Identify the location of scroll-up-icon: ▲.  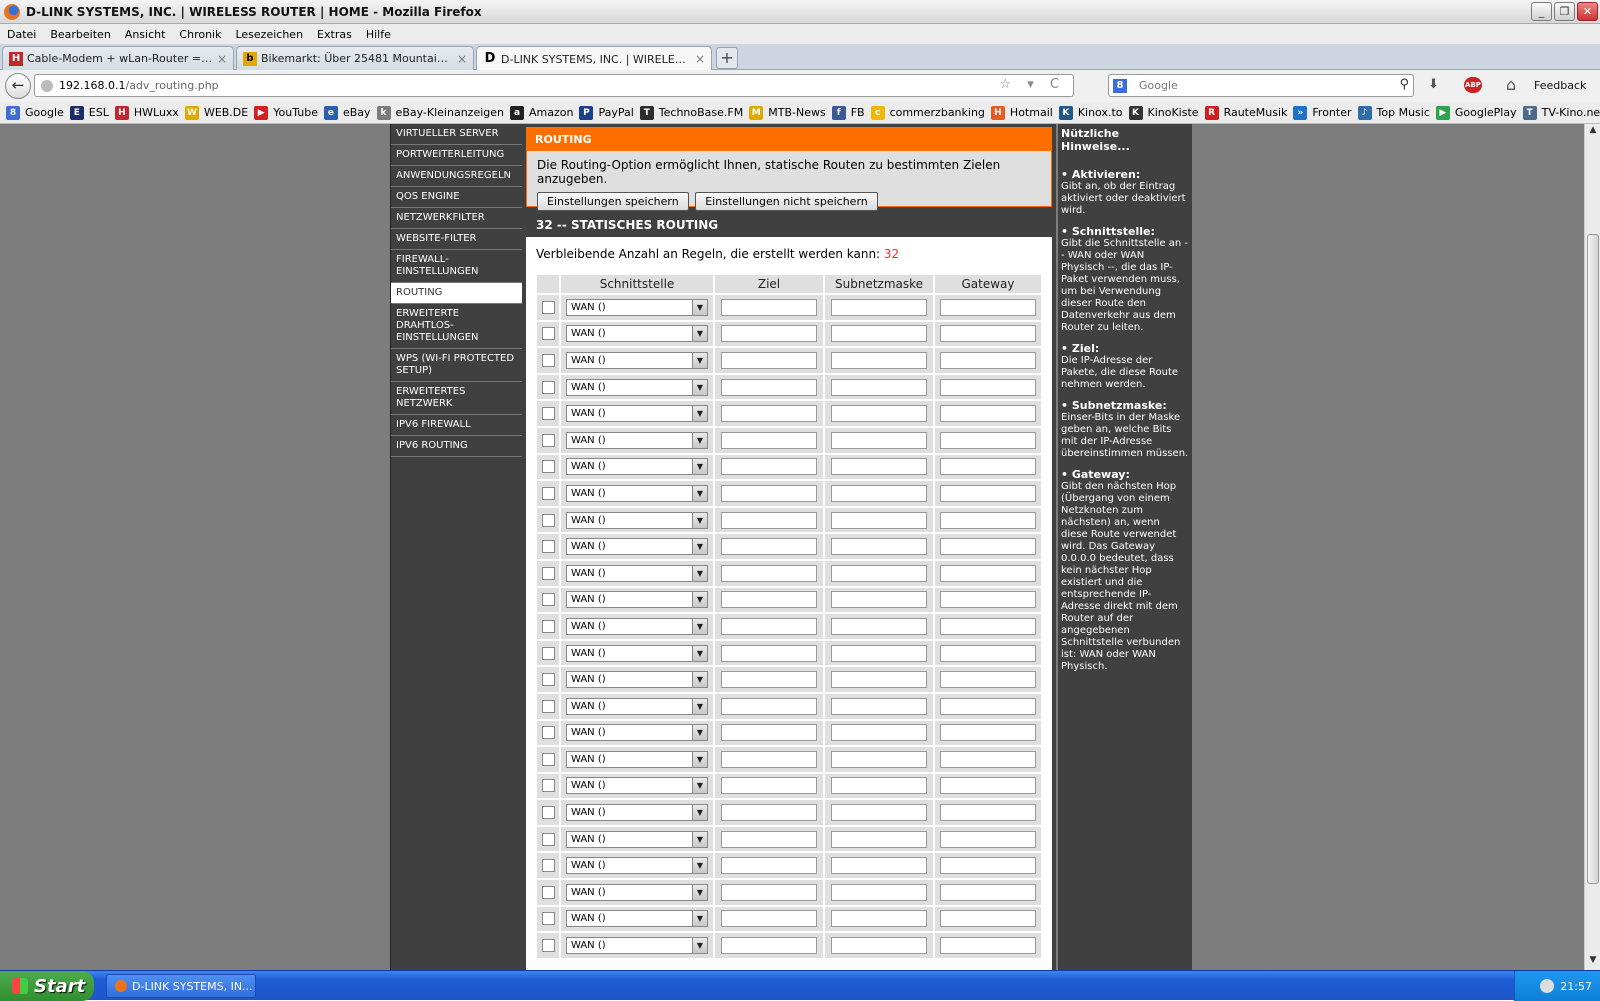
(1593, 132).